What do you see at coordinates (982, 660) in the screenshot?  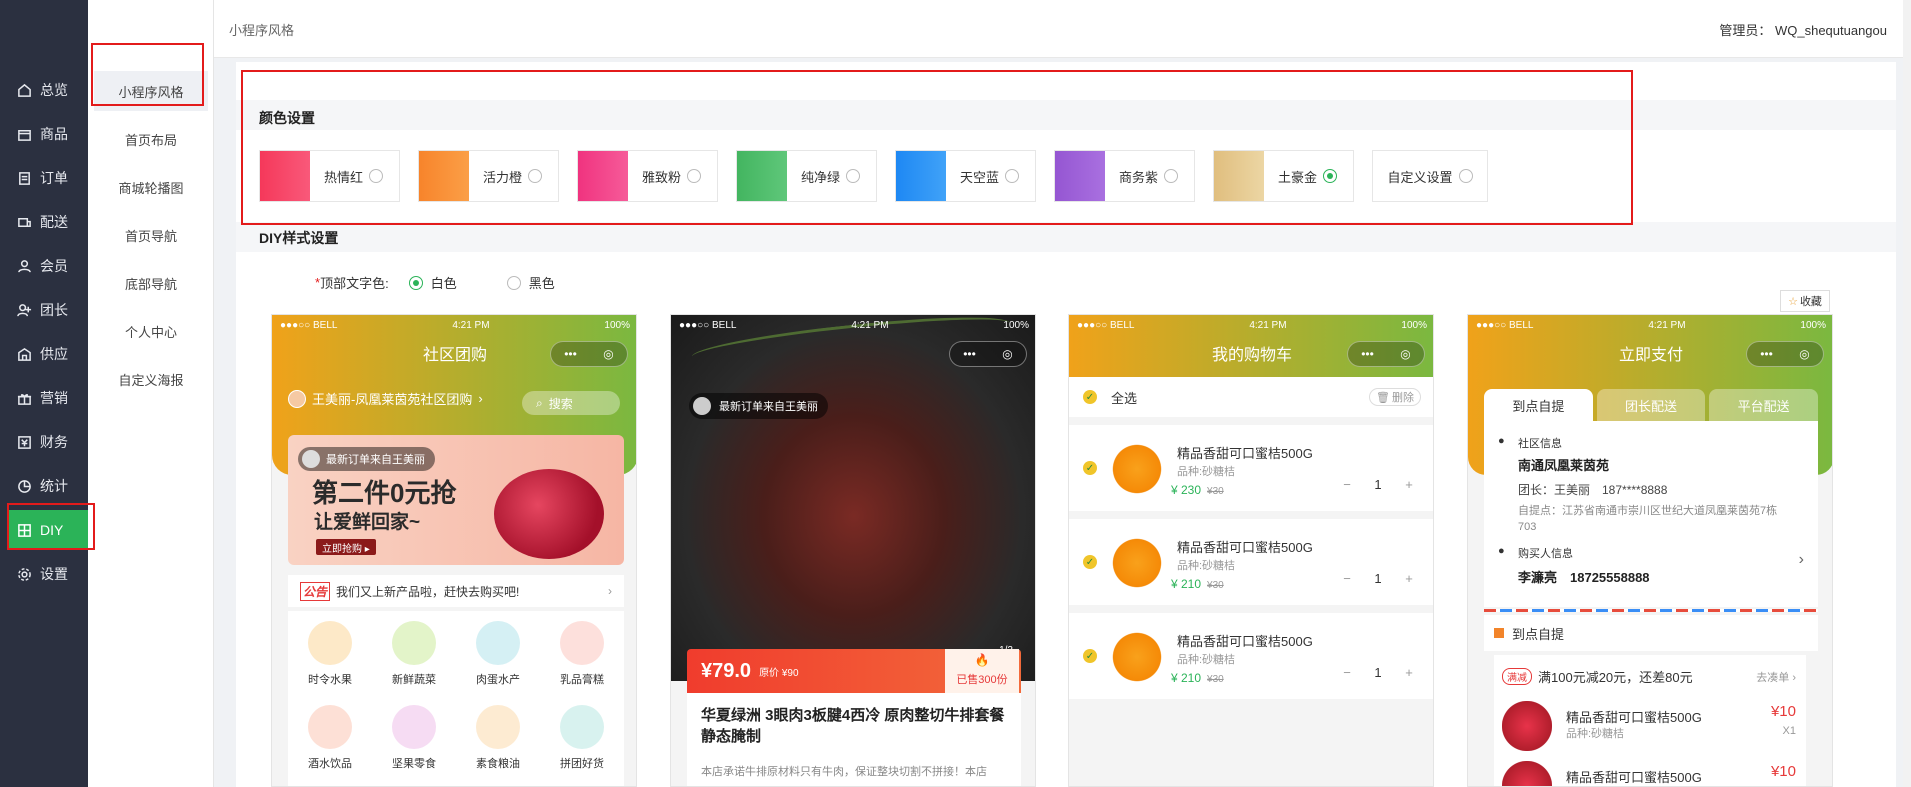 I see `fire-icon: 🔥` at bounding box center [982, 660].